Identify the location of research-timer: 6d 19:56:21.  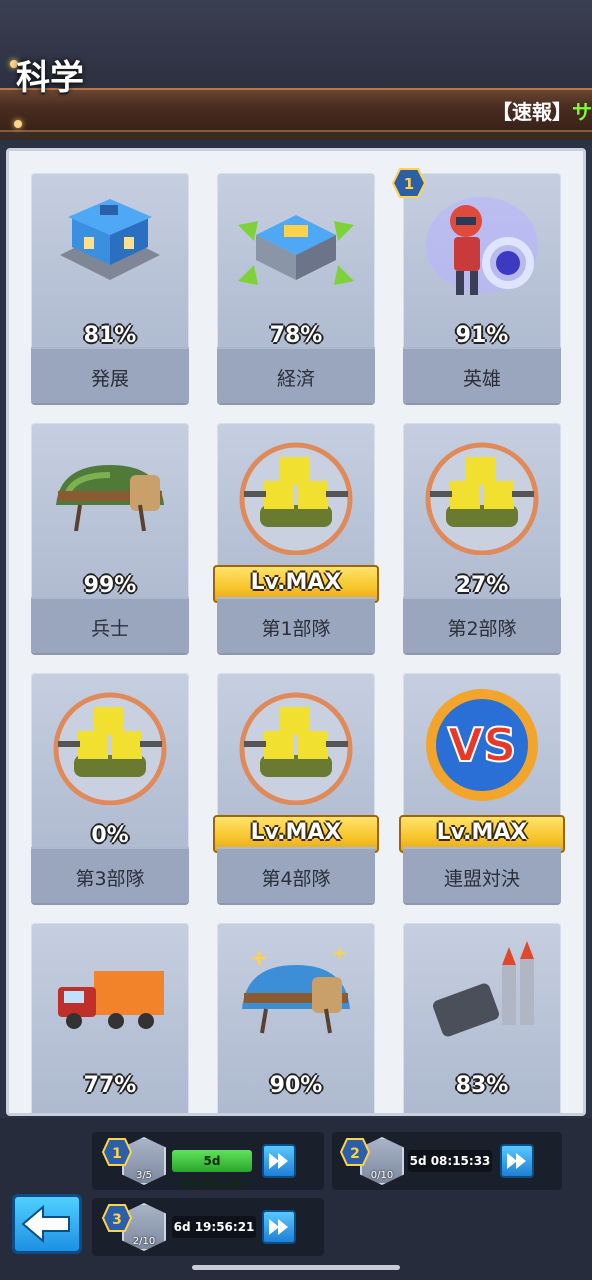
(214, 1227).